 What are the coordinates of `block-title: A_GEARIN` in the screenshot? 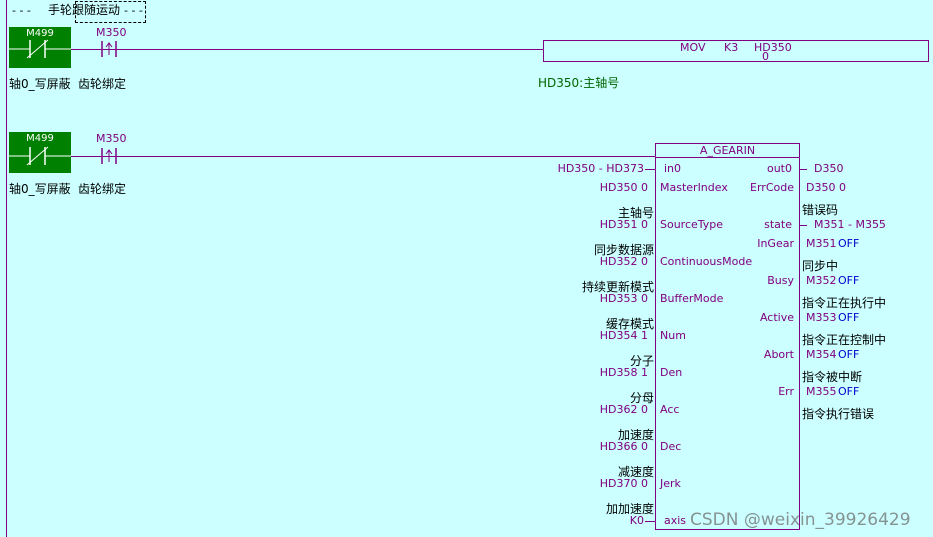 It's located at (727, 150).